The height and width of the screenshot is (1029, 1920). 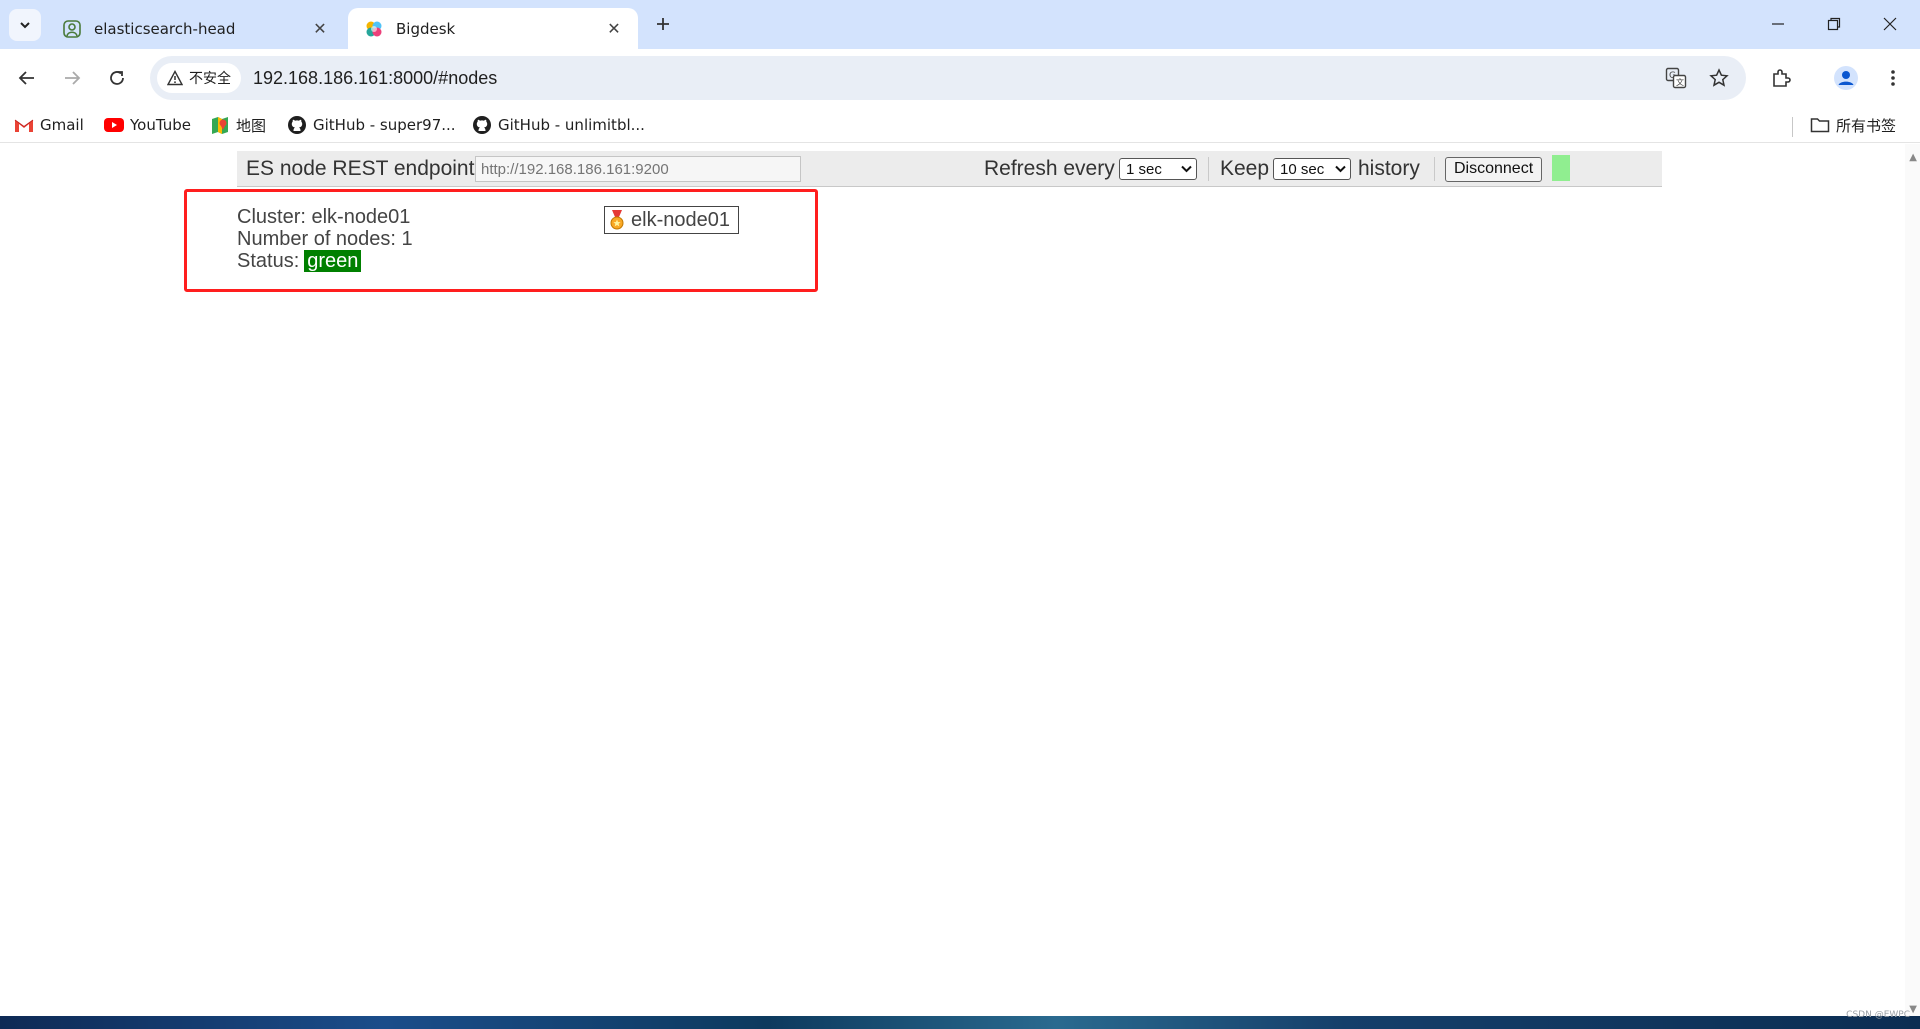 What do you see at coordinates (1144, 169) in the screenshot?
I see `refresh-value: 1 sec` at bounding box center [1144, 169].